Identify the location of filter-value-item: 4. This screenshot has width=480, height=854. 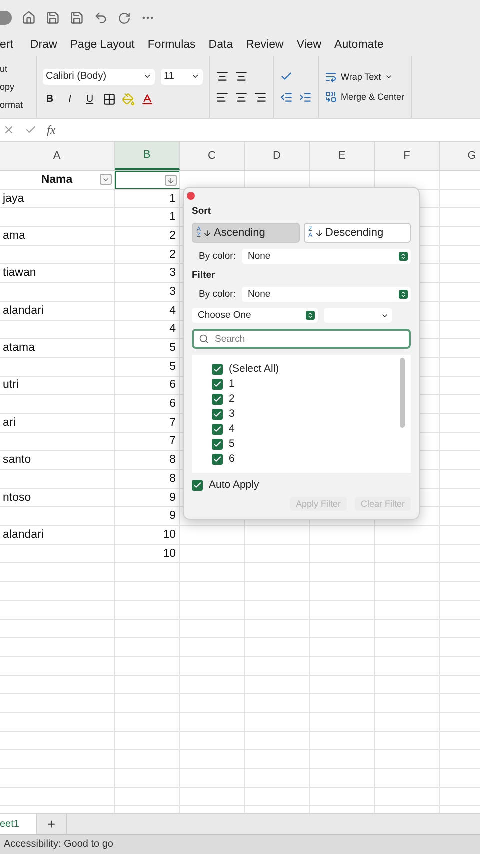
(311, 429).